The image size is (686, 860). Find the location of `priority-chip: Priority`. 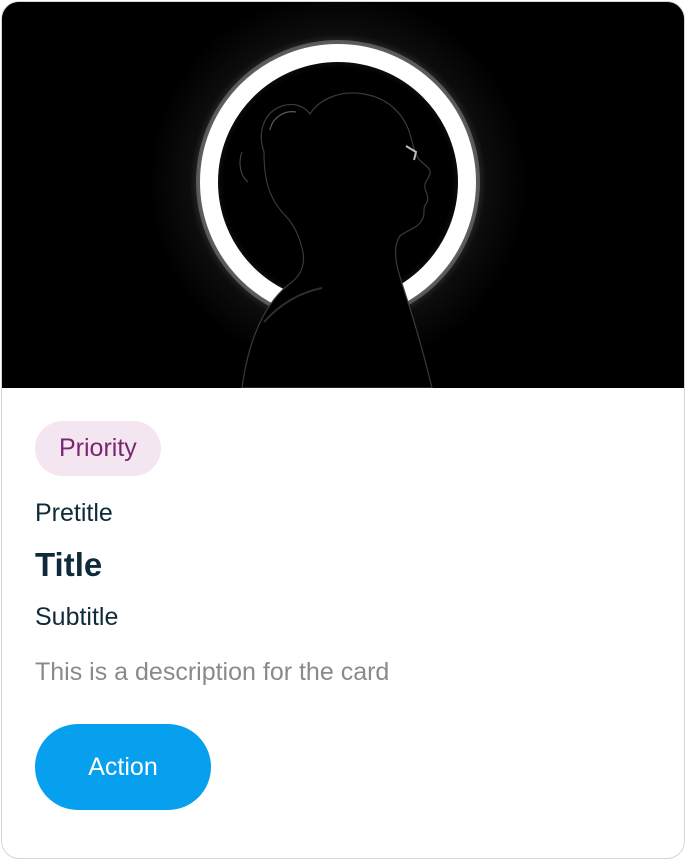

priority-chip: Priority is located at coordinates (98, 448).